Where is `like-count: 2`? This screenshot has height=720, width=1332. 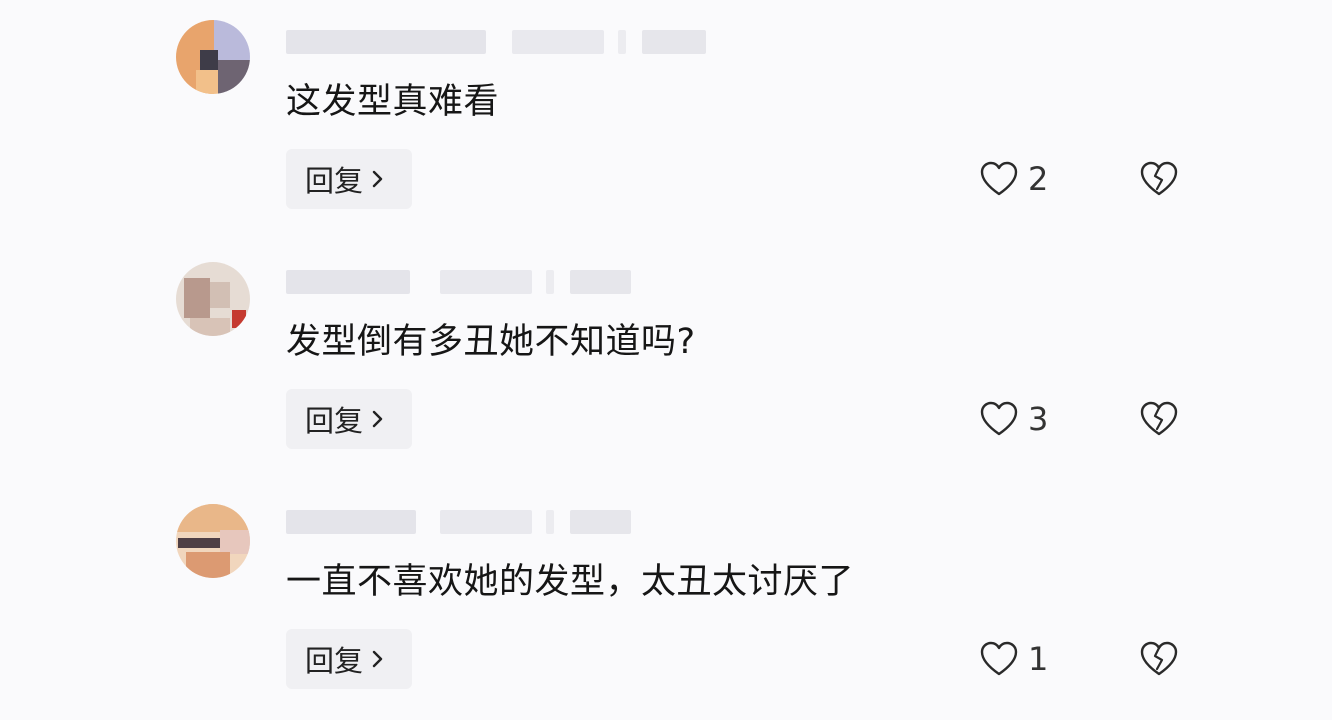
like-count: 2 is located at coordinates (1038, 179).